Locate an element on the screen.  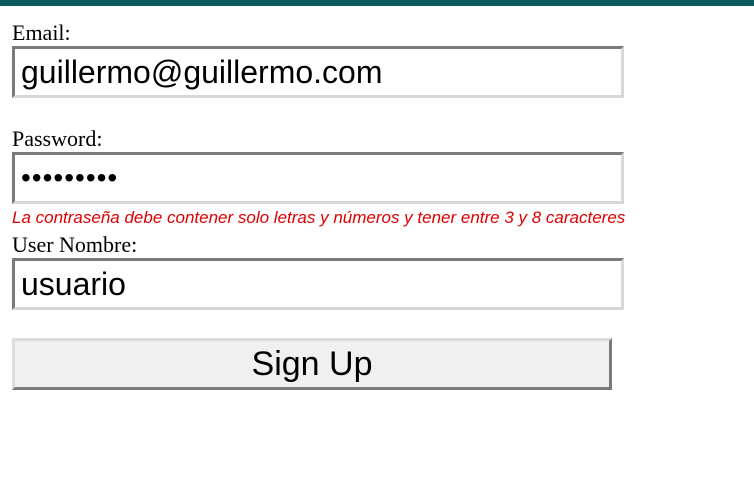
password-label: Password: is located at coordinates (57, 138).